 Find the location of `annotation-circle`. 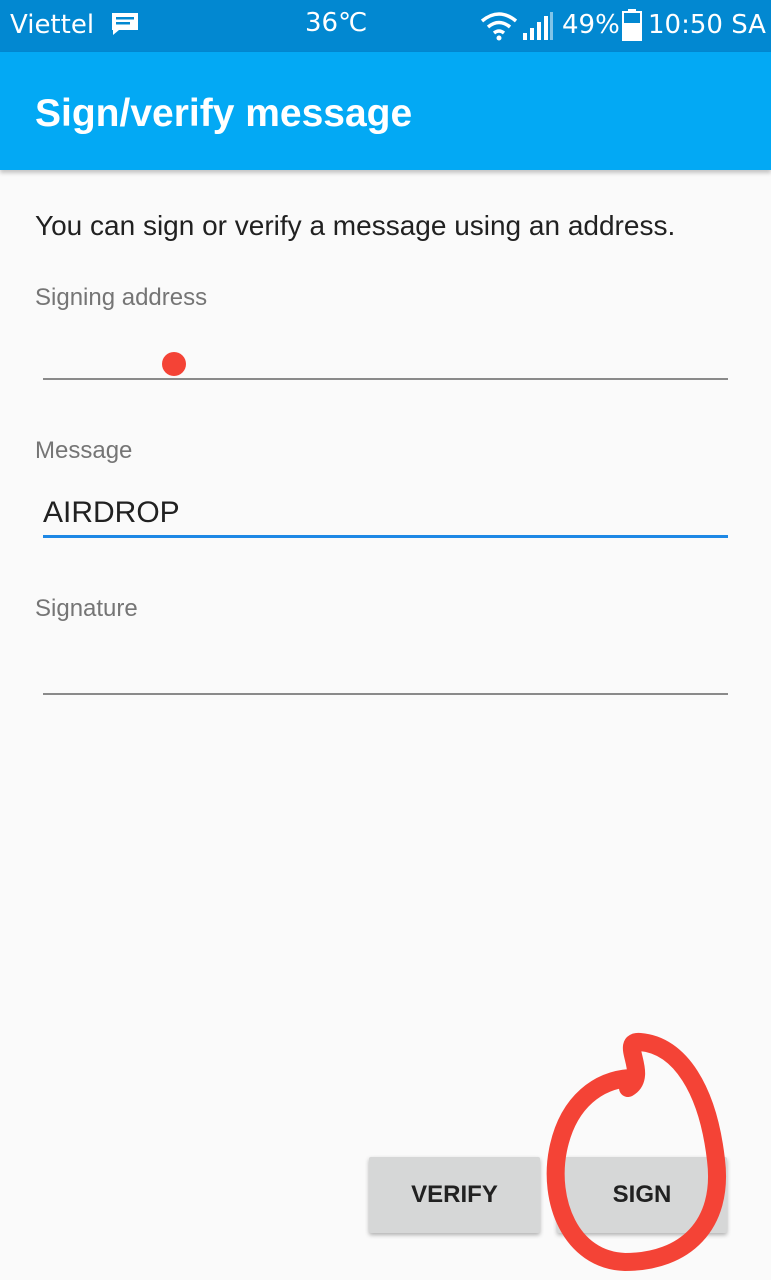

annotation-circle is located at coordinates (636, 1152).